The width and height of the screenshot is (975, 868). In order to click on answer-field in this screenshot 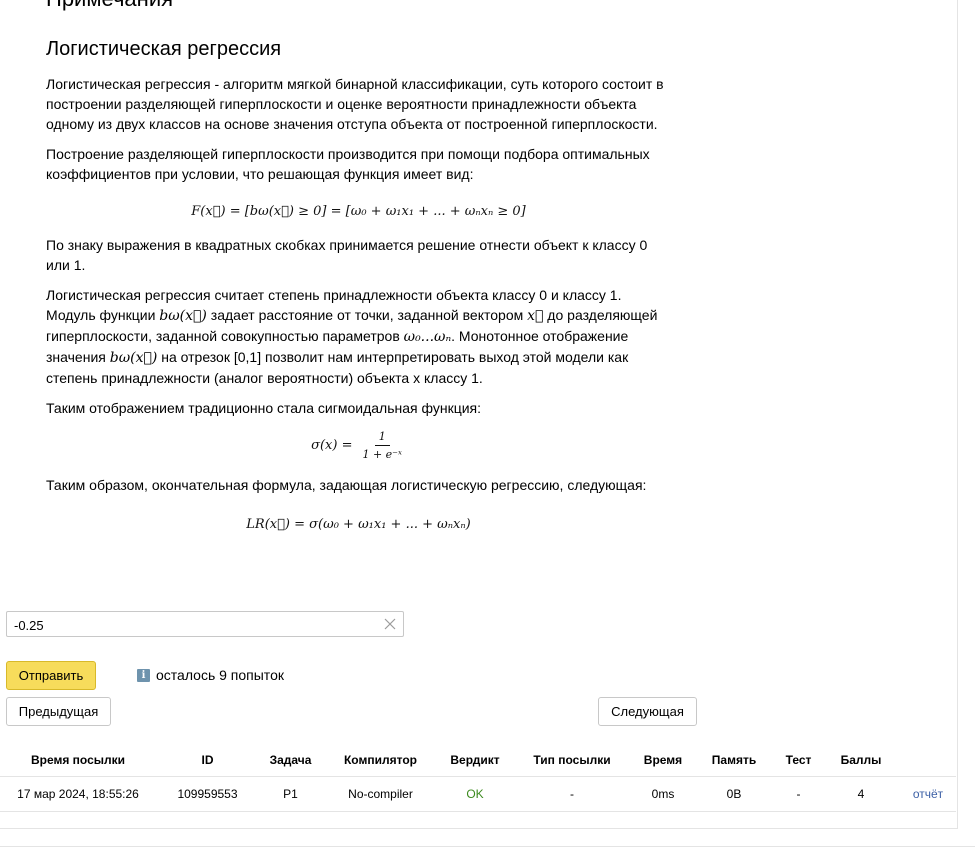, I will do `click(205, 624)`.